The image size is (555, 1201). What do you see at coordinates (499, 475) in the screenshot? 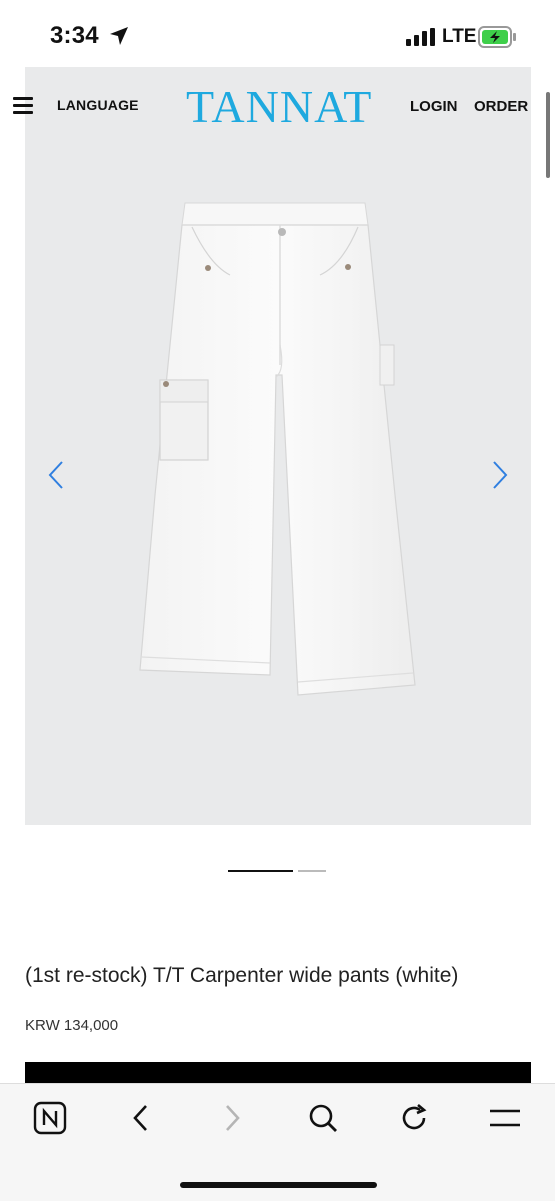
I see `carousel-next-arrow-icon` at bounding box center [499, 475].